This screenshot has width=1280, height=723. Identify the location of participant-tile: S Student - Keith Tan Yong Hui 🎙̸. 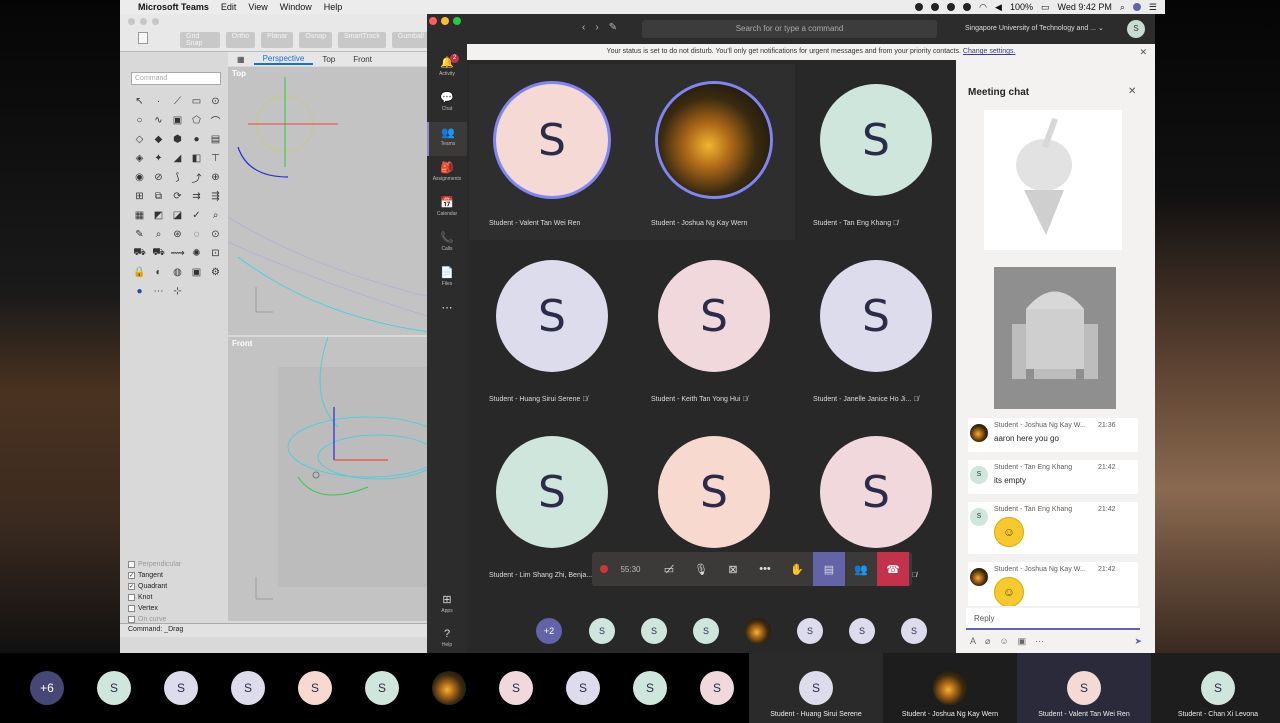
(713, 328).